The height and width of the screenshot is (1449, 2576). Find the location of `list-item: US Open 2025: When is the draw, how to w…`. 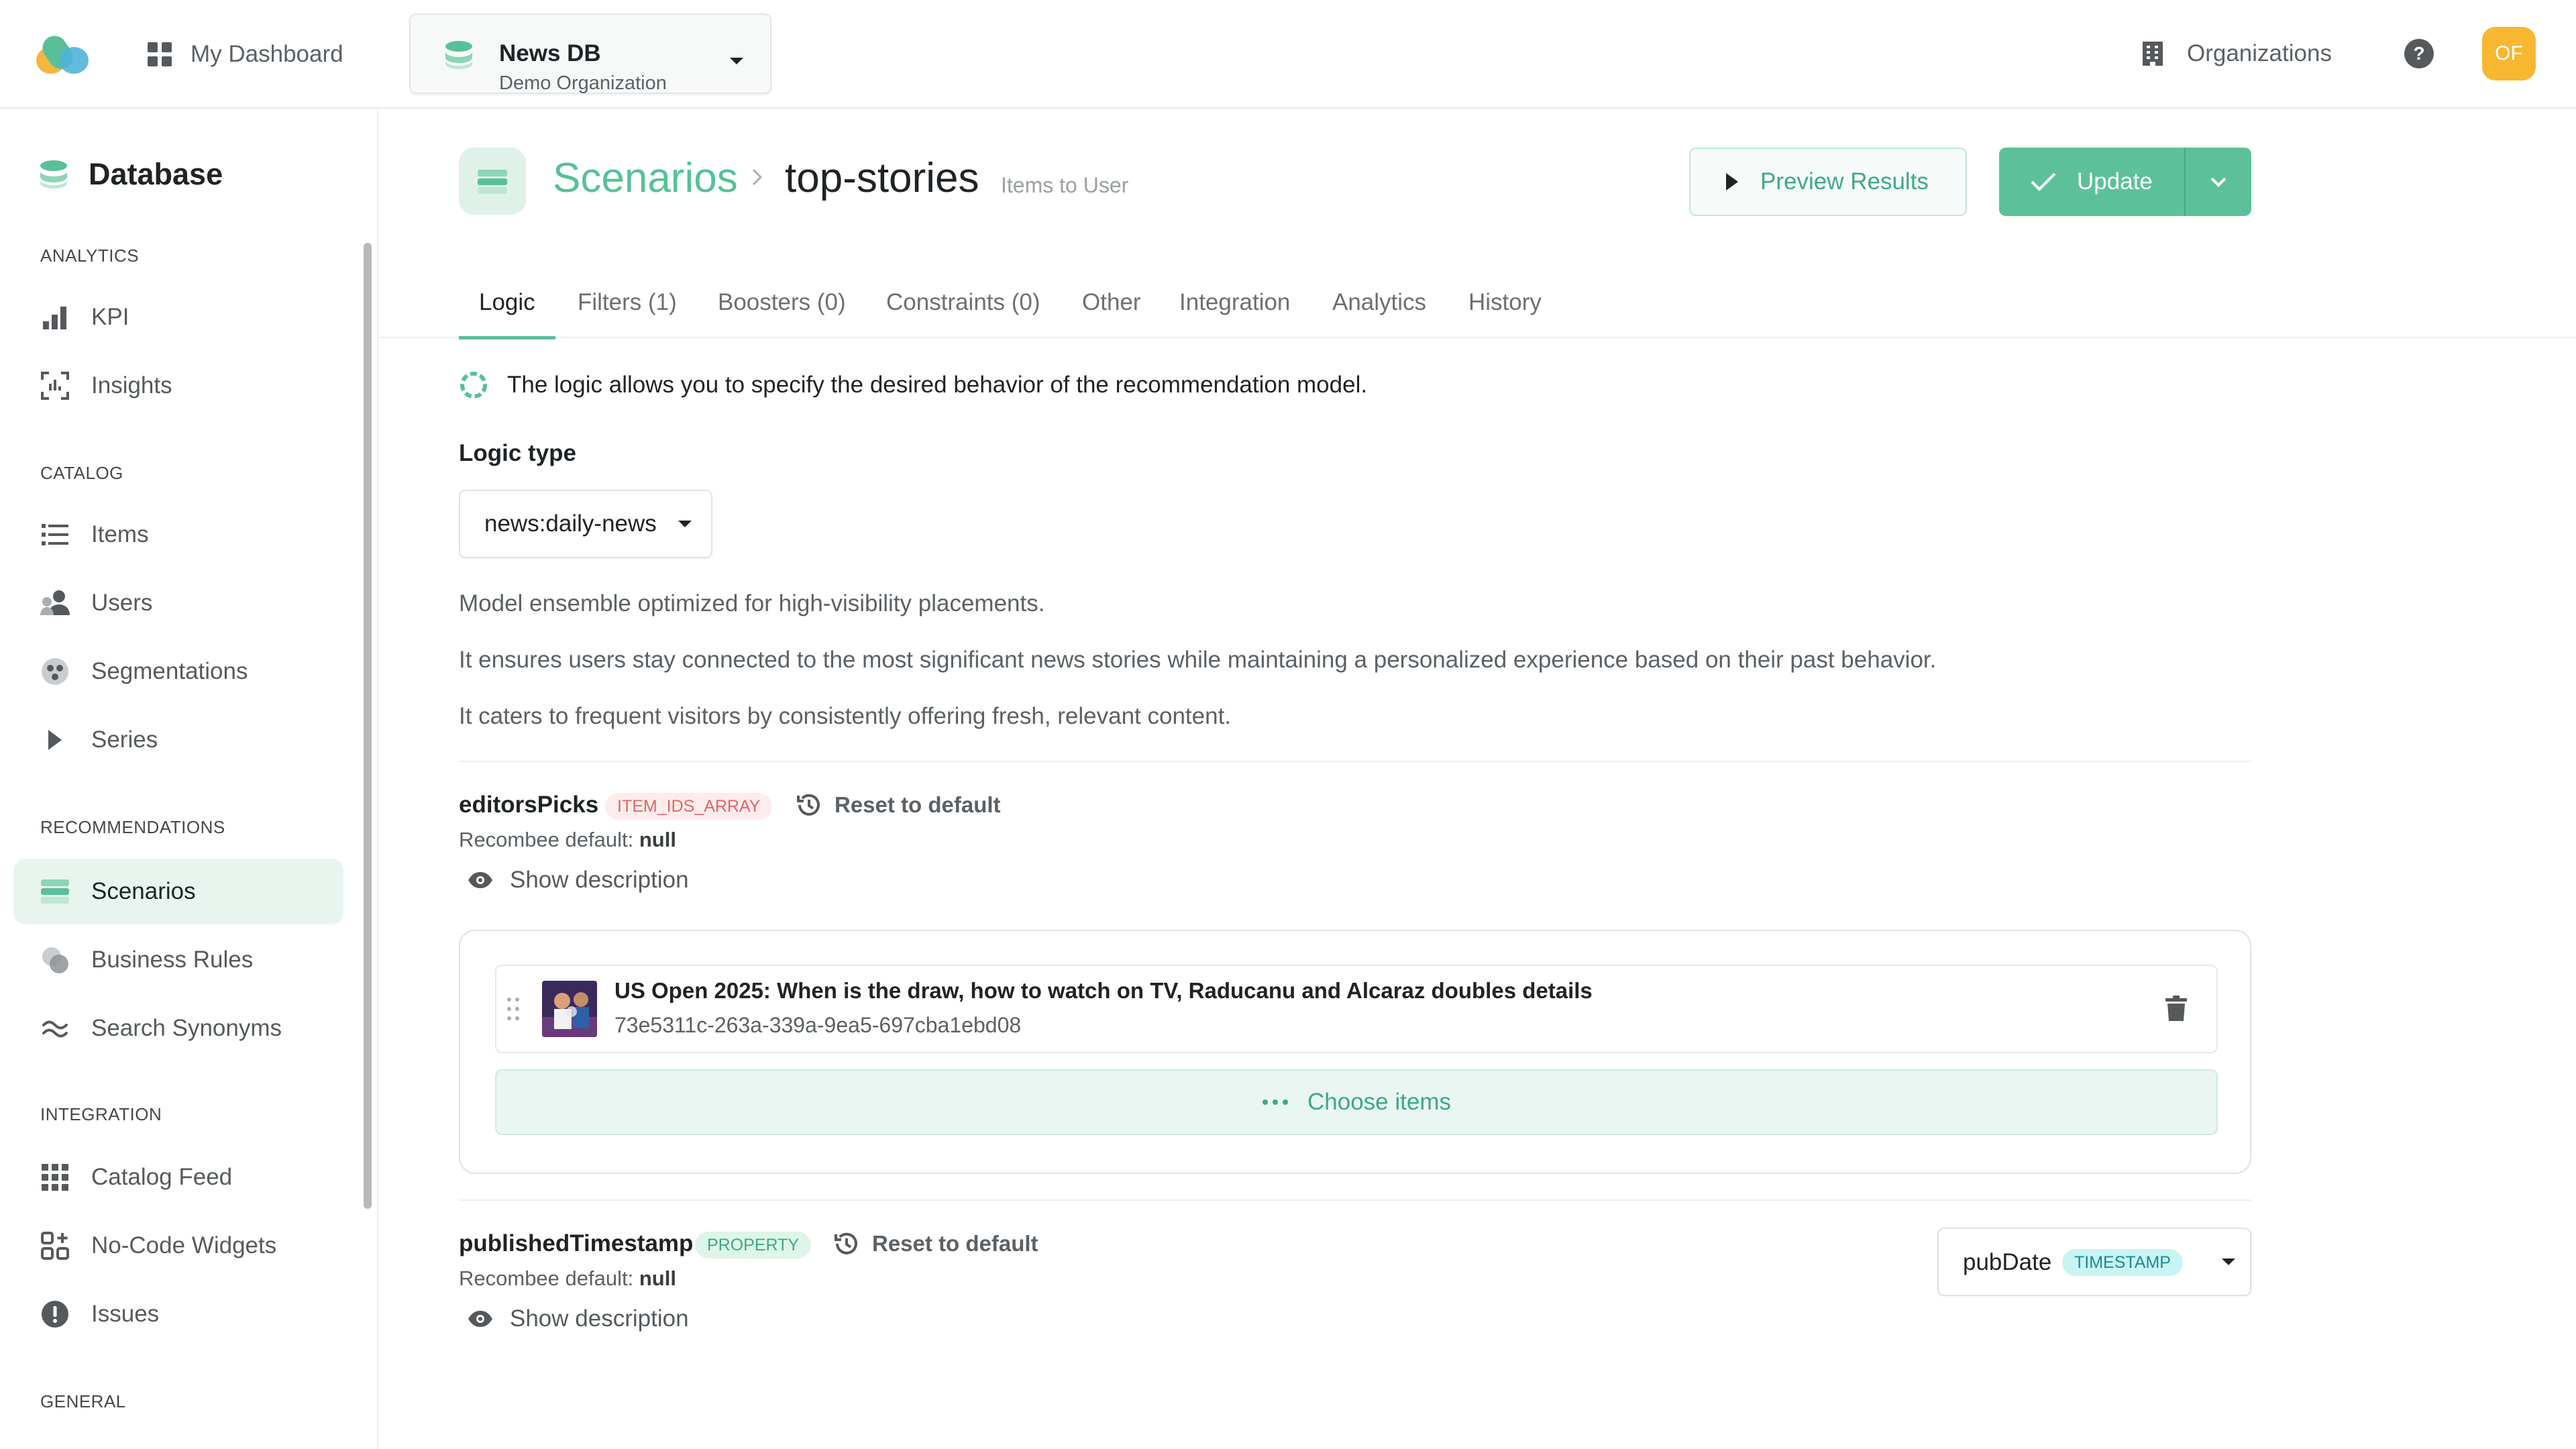

list-item: US Open 2025: When is the draw, how to w… is located at coordinates (1356, 1009).